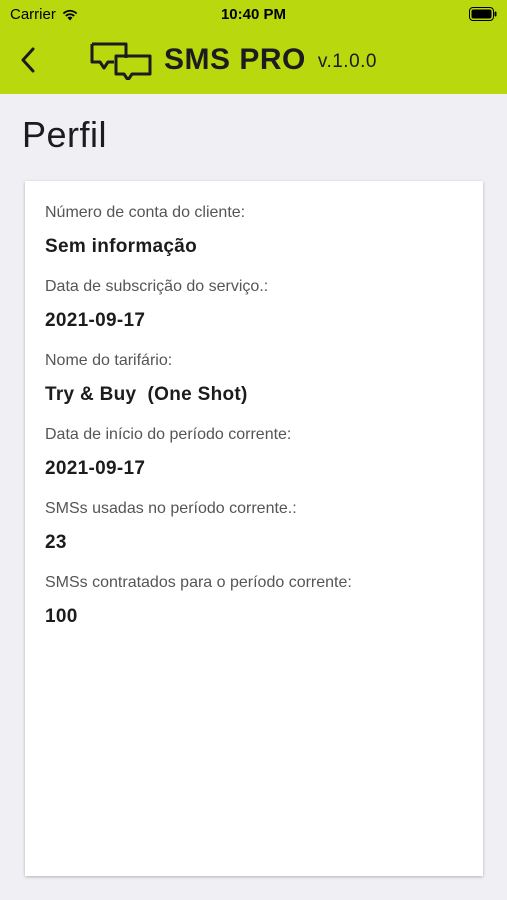 The image size is (507, 900). I want to click on navigation-bar: SMS PRO v.1.0.0, so click(253, 62).